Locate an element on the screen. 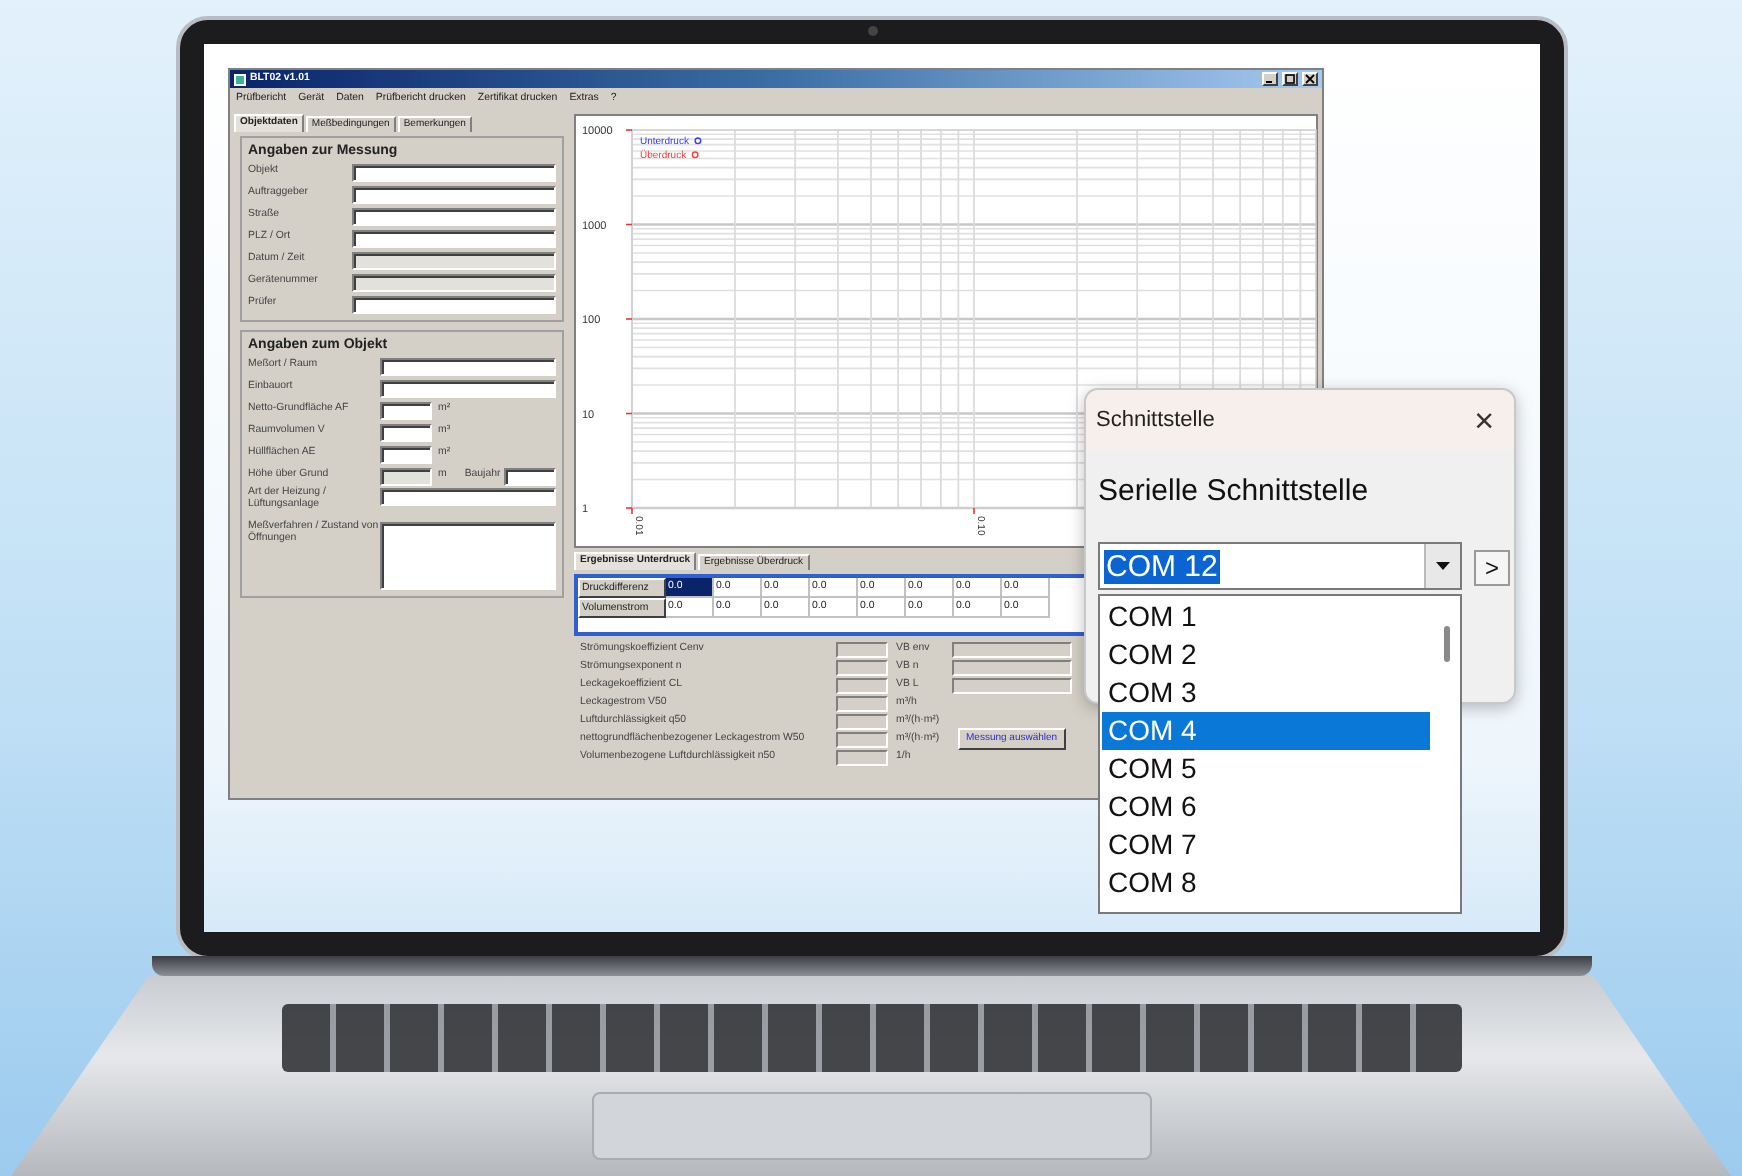 Image resolution: width=1742 pixels, height=1176 pixels. dropdown-option: COM 1 is located at coordinates (1266, 617).